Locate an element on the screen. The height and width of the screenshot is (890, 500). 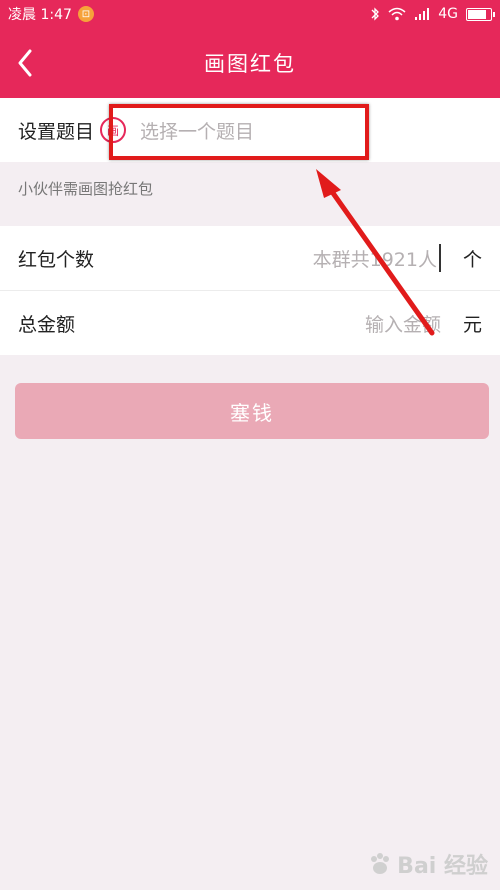
chevron-left-icon is located at coordinates (25, 63).